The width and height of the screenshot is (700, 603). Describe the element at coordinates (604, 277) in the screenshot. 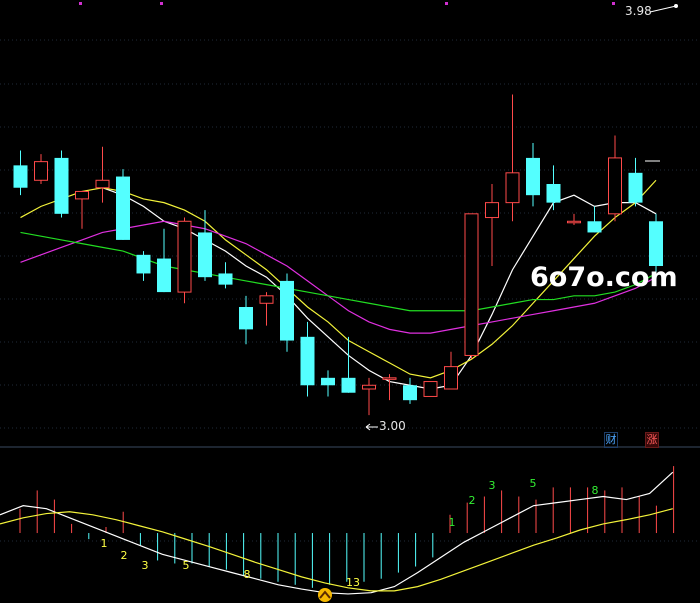

I see `watermark: 6o7o.com` at that location.